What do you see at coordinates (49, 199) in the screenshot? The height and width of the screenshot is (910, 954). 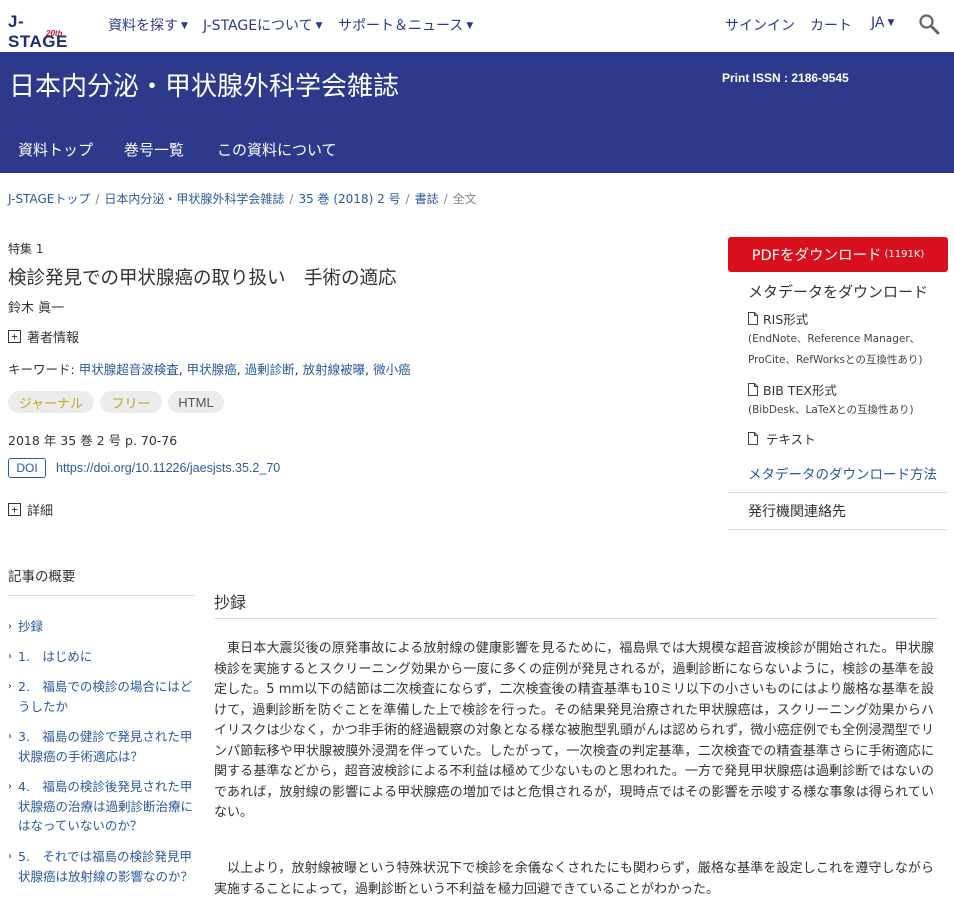 I see `breadcrumb-jstage-top: J-STAGEトップ` at bounding box center [49, 199].